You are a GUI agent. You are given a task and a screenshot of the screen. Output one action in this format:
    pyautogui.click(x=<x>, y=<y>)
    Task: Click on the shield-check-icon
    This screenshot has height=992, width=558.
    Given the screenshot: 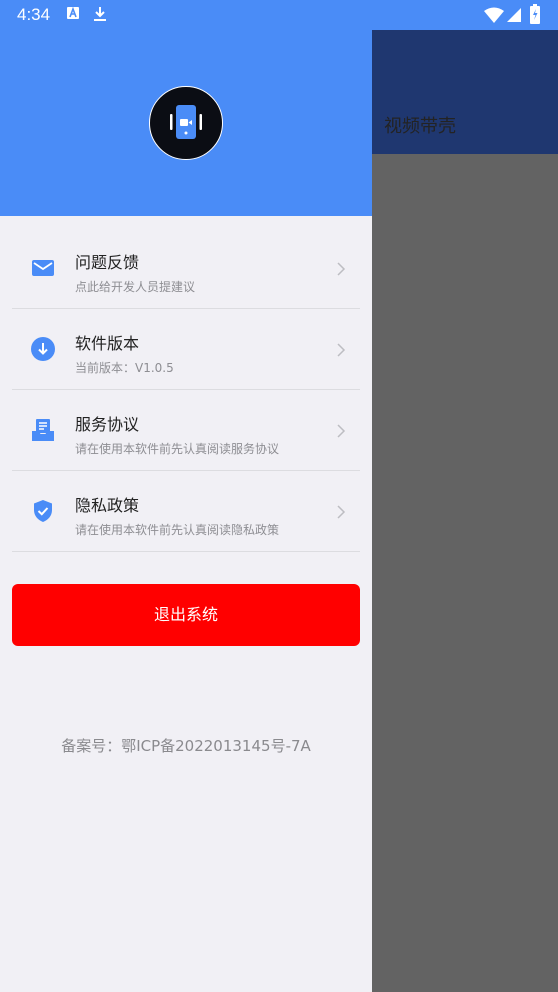 What is the action you would take?
    pyautogui.click(x=43, y=511)
    